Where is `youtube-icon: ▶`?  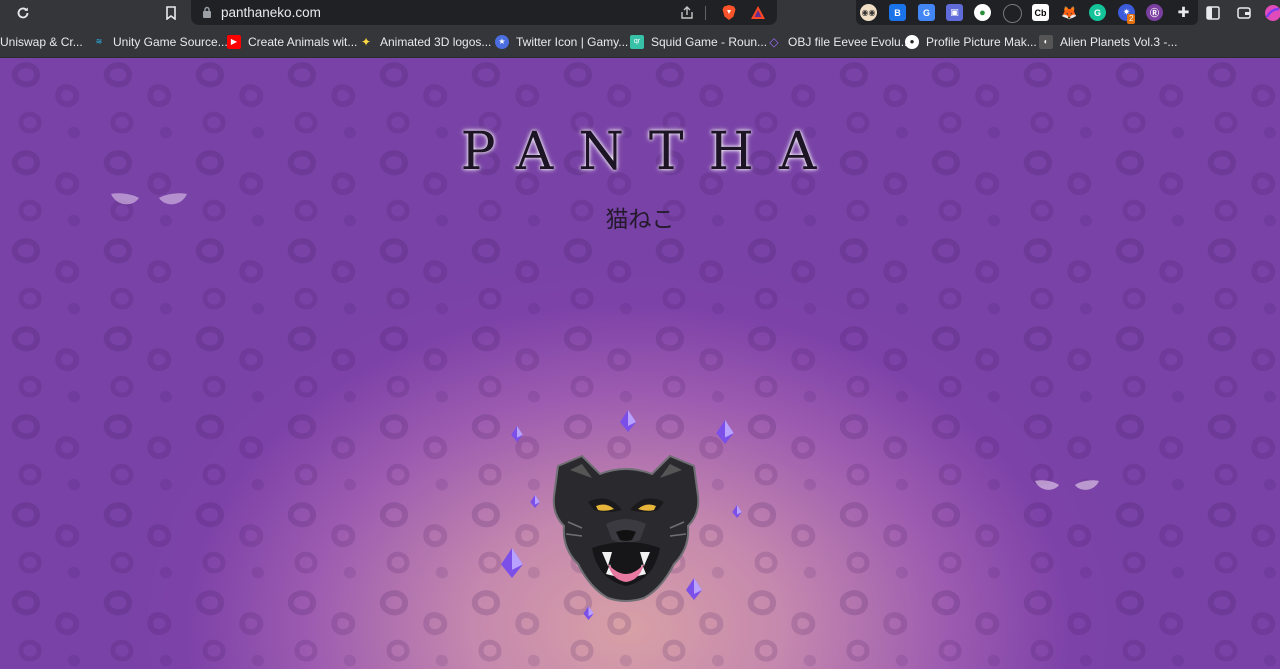 youtube-icon: ▶ is located at coordinates (234, 41).